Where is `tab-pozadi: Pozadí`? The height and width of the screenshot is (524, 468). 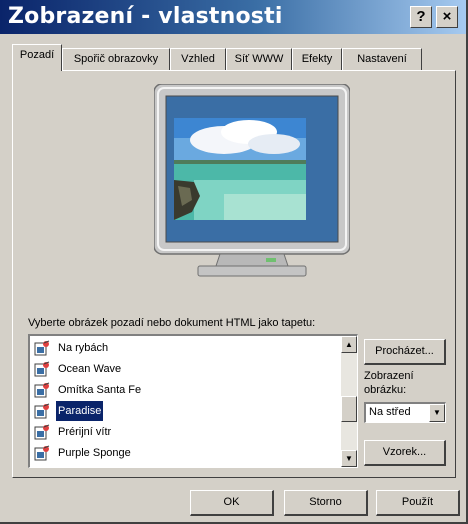 tab-pozadi: Pozadí is located at coordinates (37, 57).